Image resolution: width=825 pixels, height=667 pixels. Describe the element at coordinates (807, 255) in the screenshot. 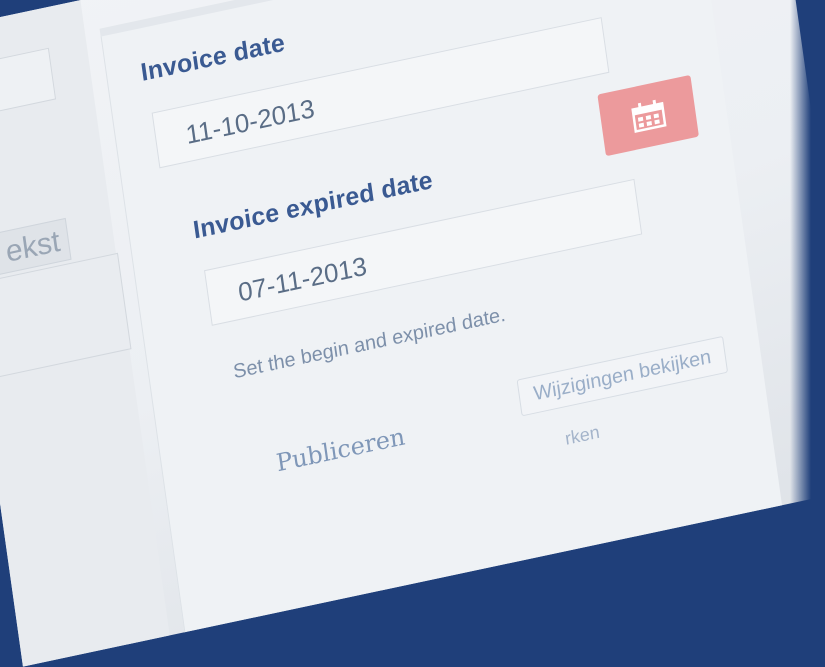

I see `monitor-bezel` at that location.